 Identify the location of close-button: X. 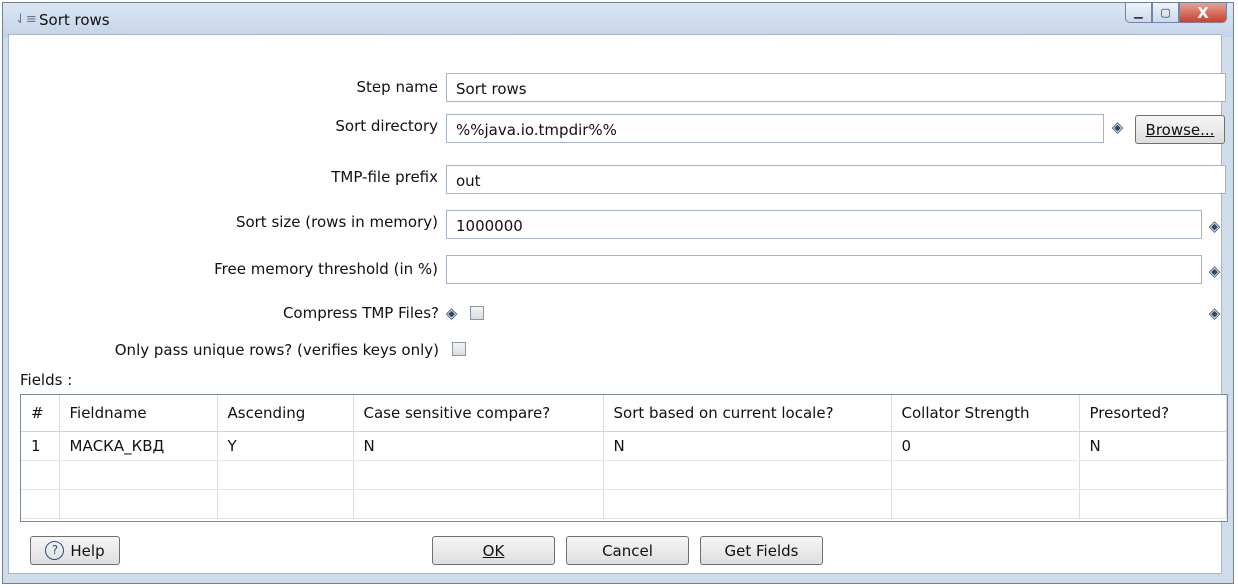
(1203, 13).